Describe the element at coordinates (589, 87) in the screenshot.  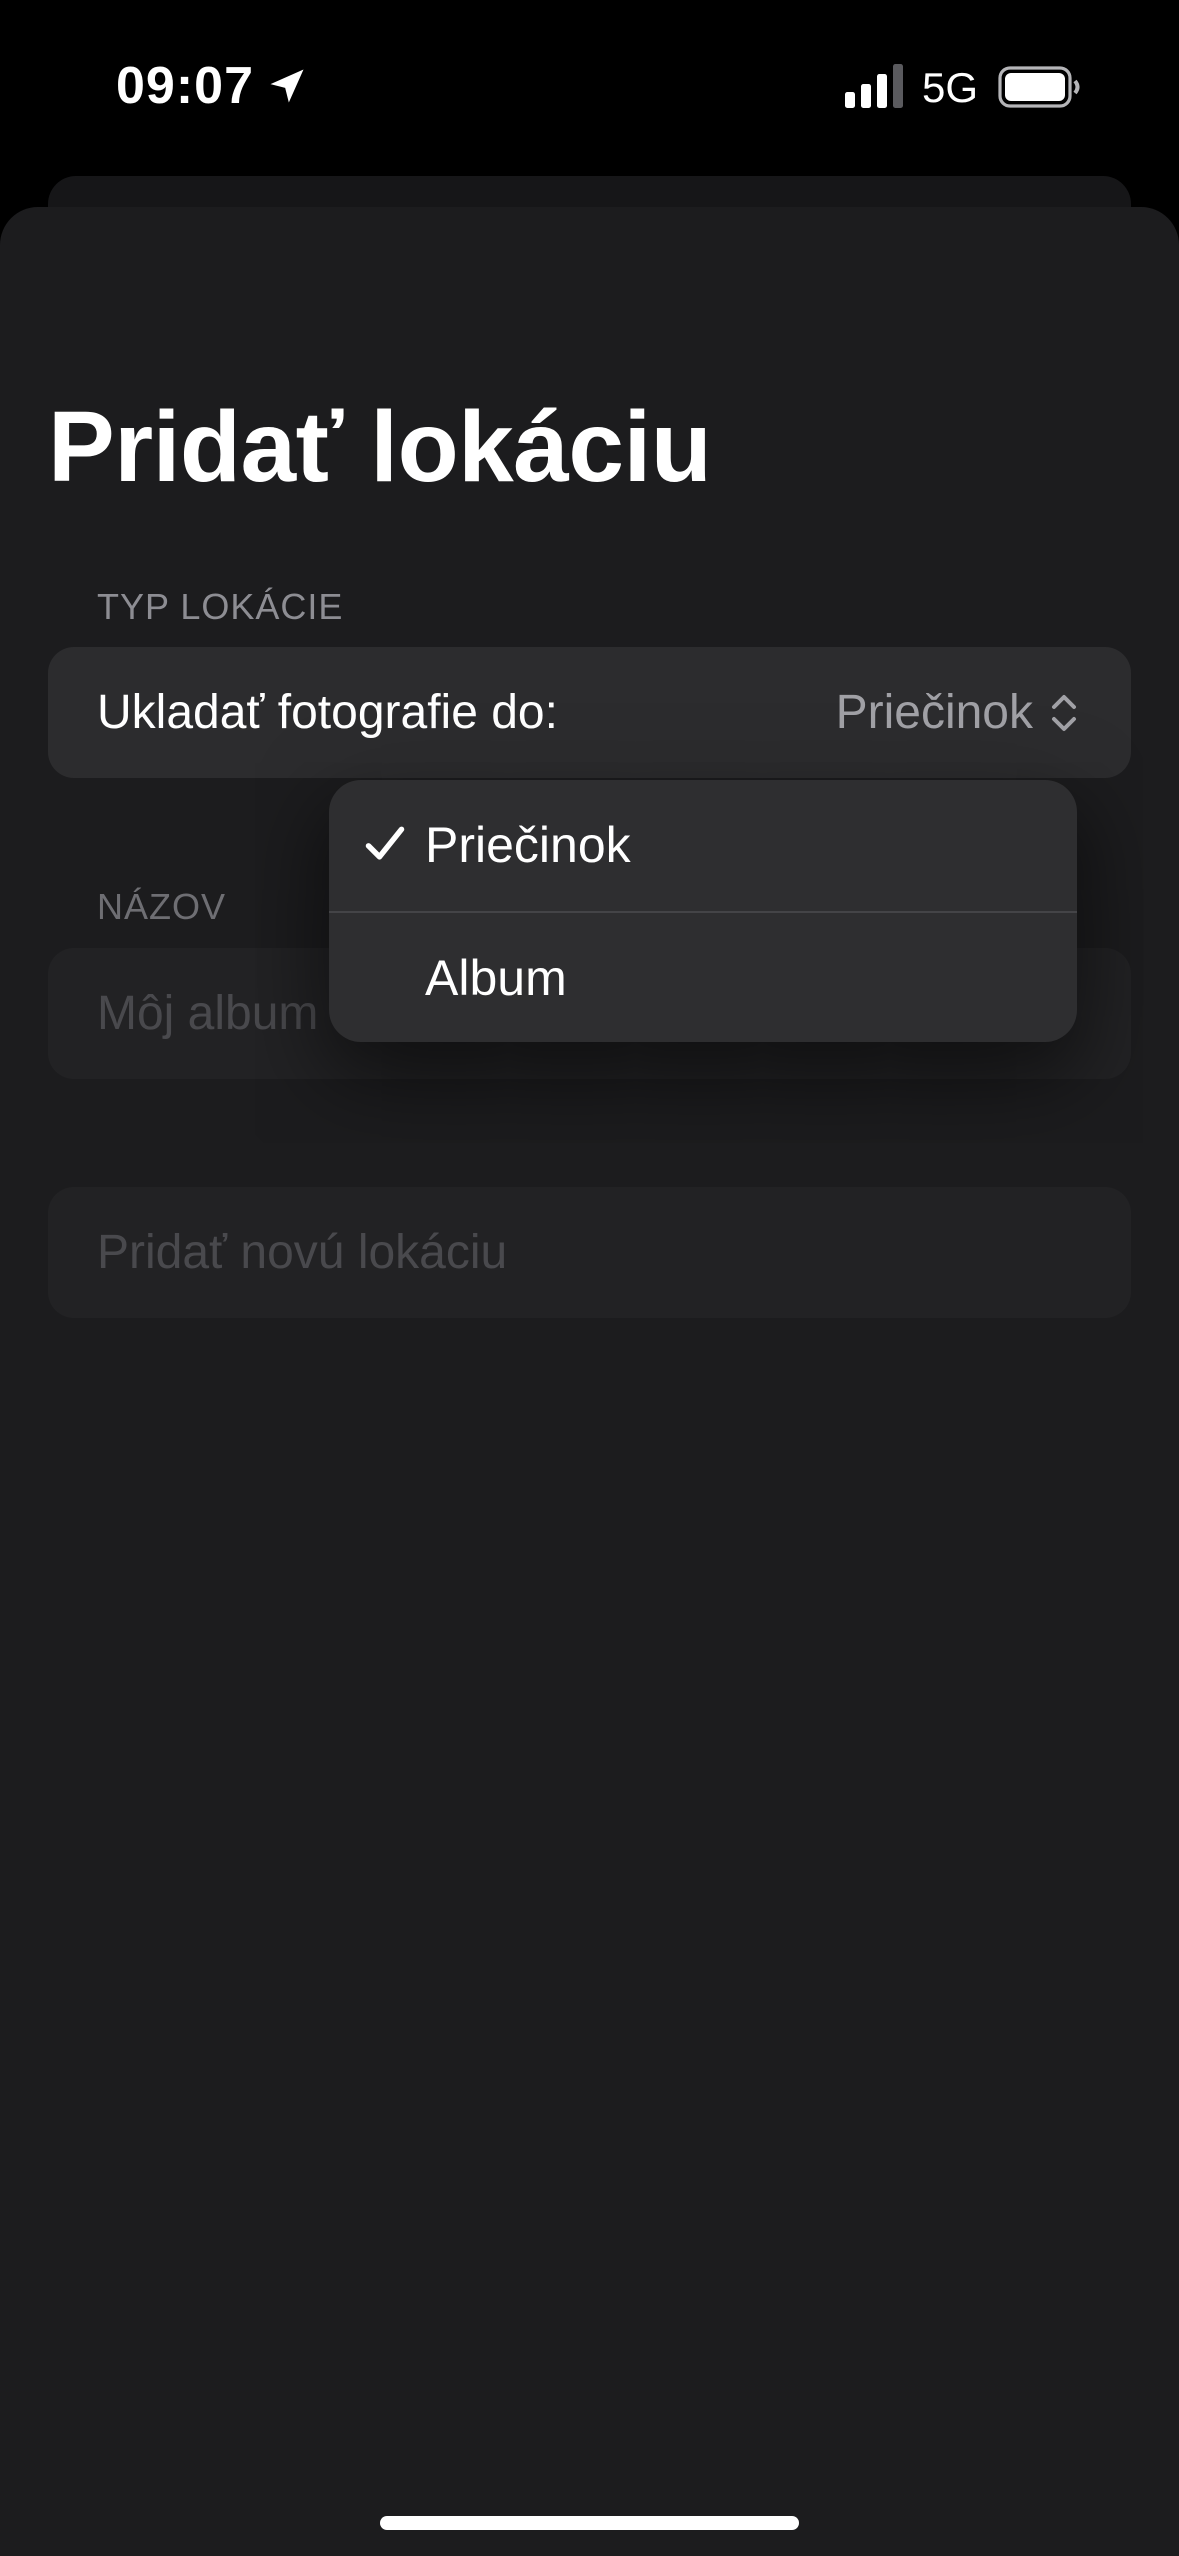
I see `status-bar: 09:07 5G` at that location.